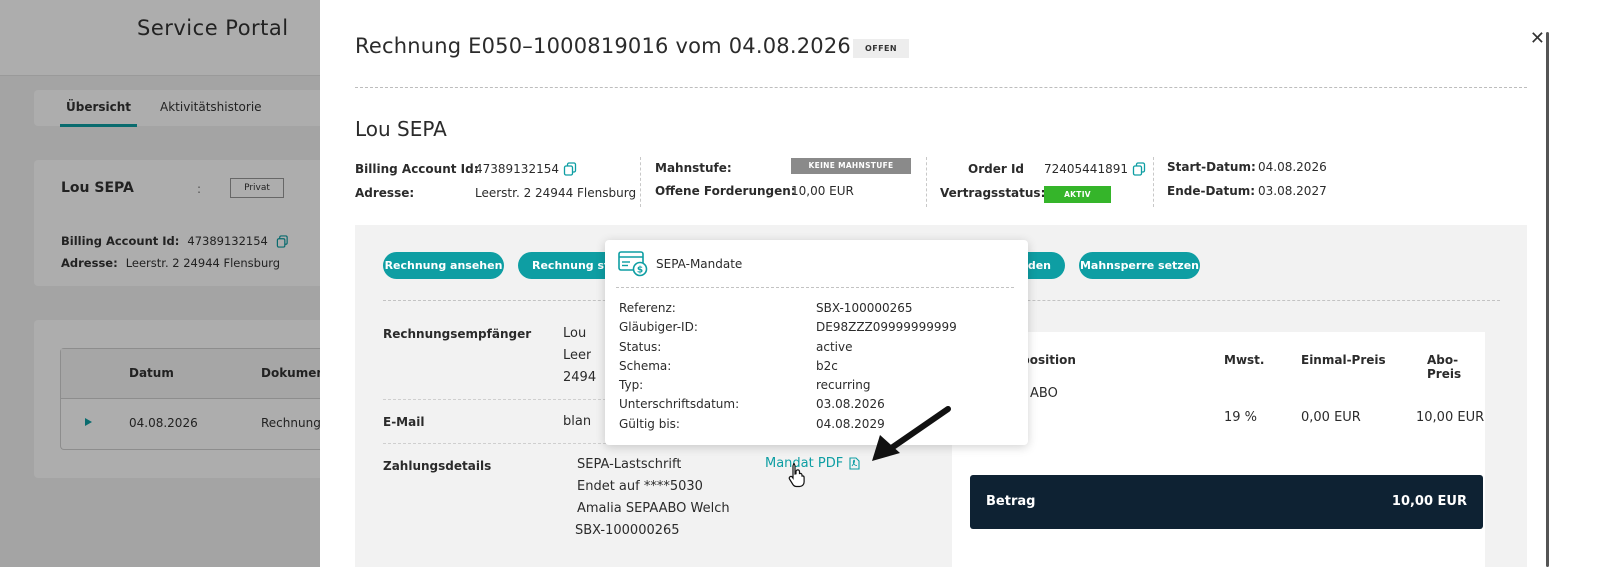 Image resolution: width=1607 pixels, height=567 pixels. I want to click on cancel-invoice-button: Rechnung stor, so click(568, 265).